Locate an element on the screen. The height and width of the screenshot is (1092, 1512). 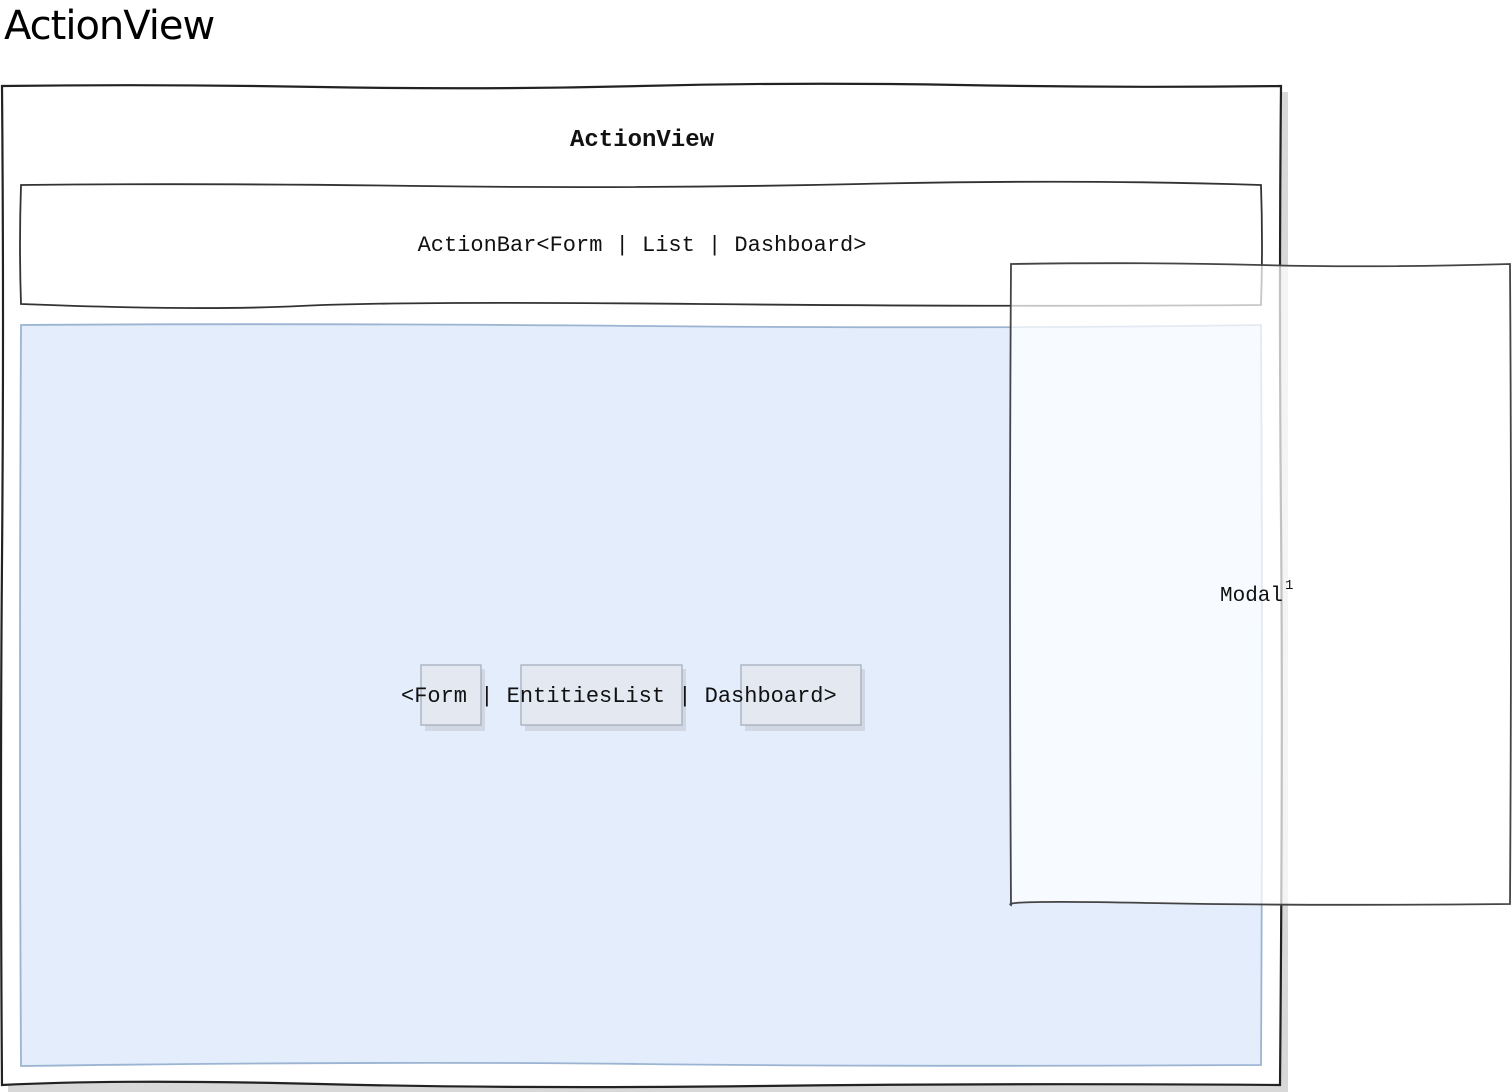
modal-footnote-marker: 1 is located at coordinates (1289, 586).